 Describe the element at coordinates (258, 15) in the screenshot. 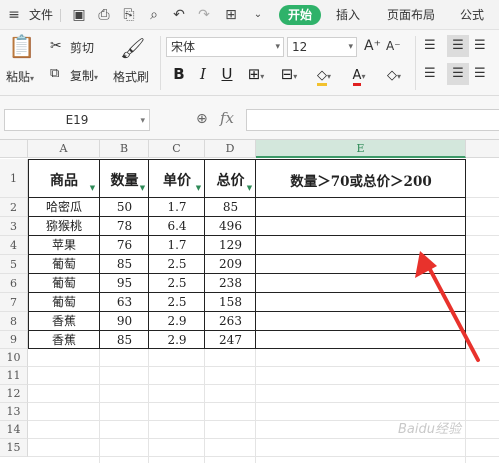

I see `more-icon: ⌄` at that location.